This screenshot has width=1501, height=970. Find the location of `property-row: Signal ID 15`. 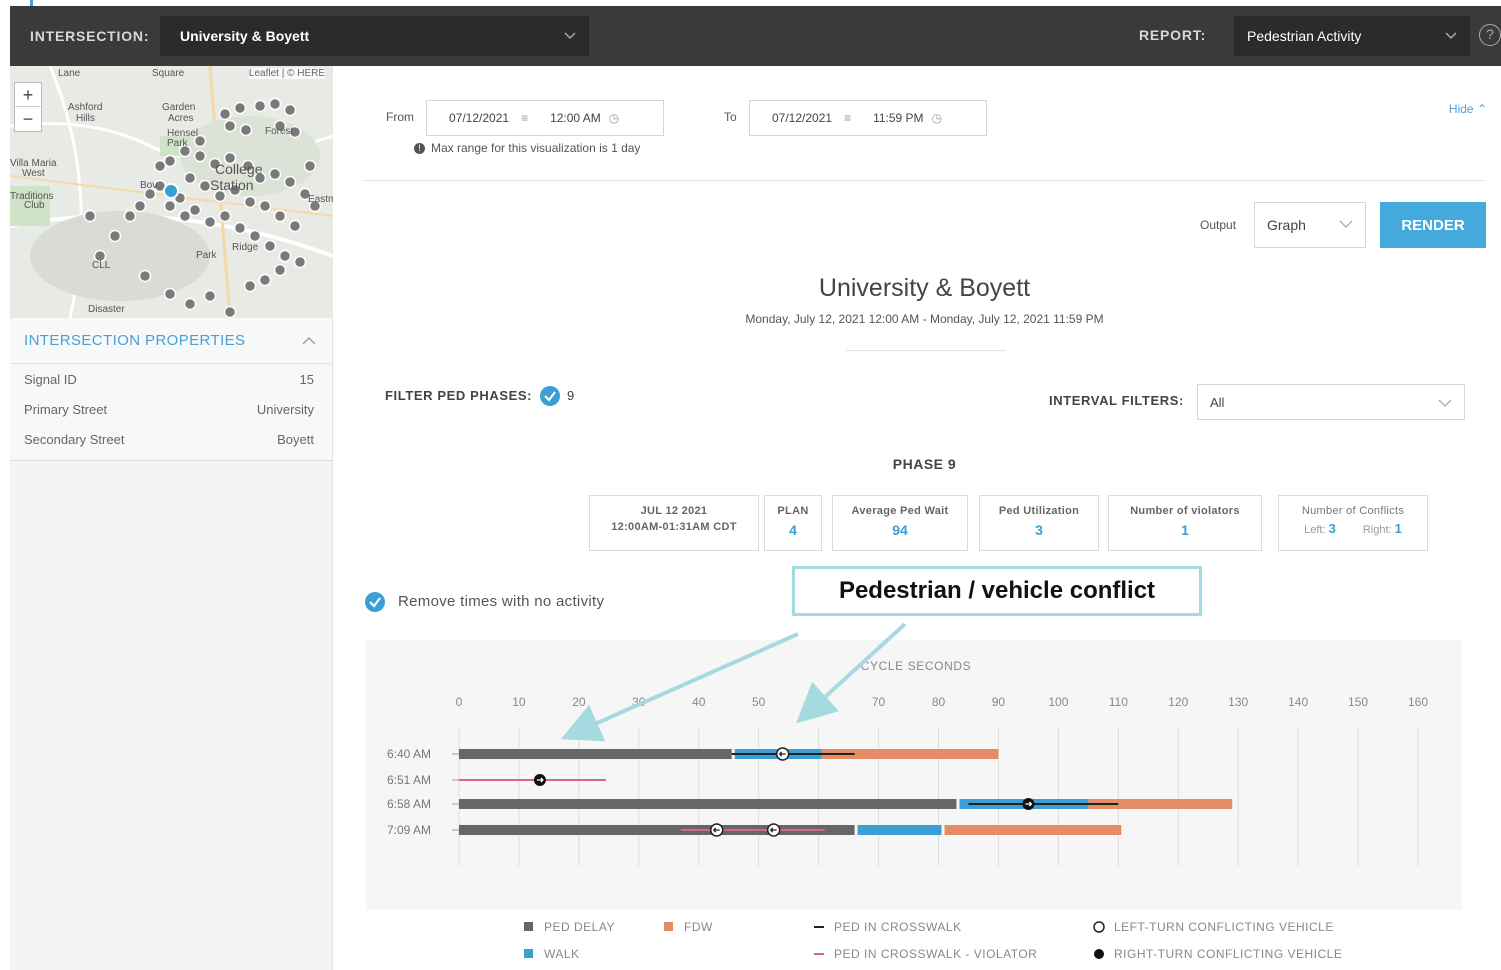

property-row: Signal ID 15 is located at coordinates (171, 379).